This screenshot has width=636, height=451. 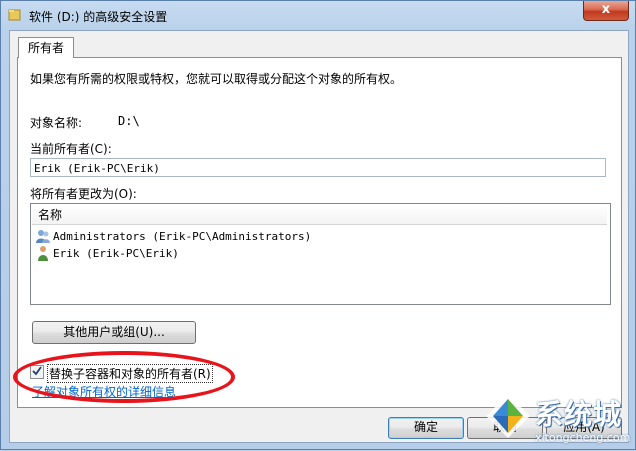 What do you see at coordinates (14, 15) in the screenshot?
I see `folder-icon` at bounding box center [14, 15].